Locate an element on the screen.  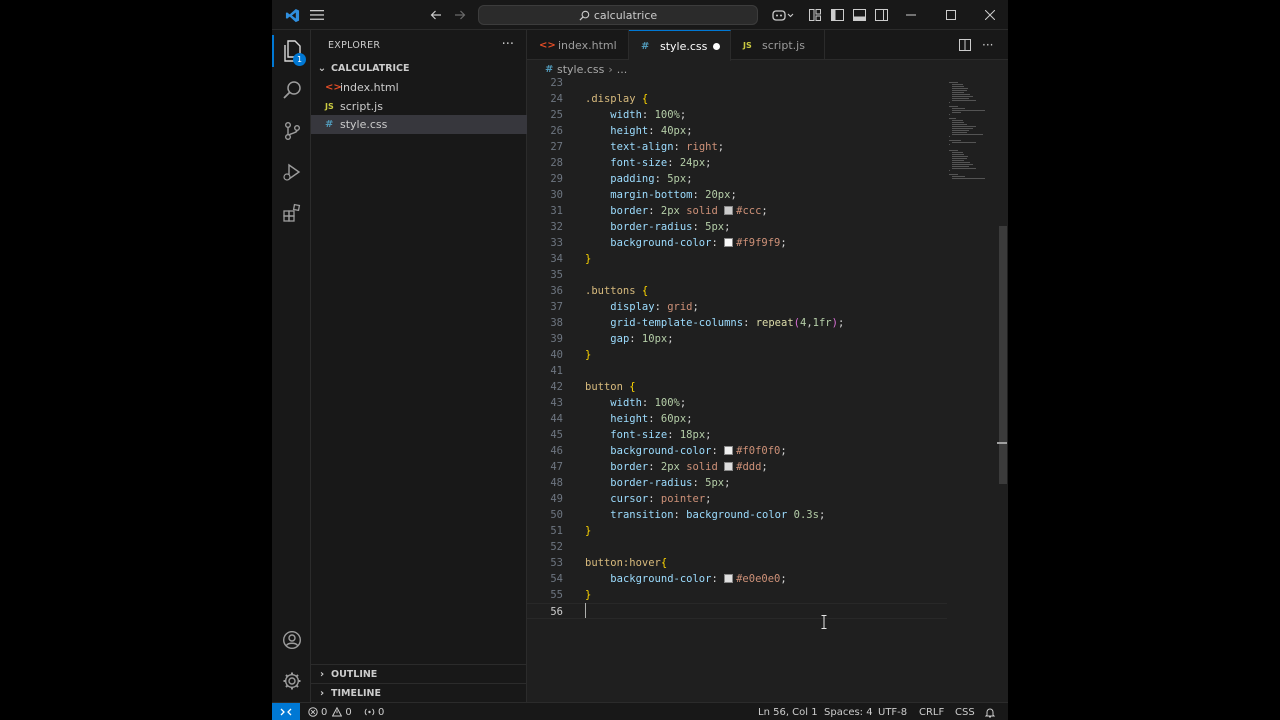
unsaved-dot-icon is located at coordinates (716, 46).